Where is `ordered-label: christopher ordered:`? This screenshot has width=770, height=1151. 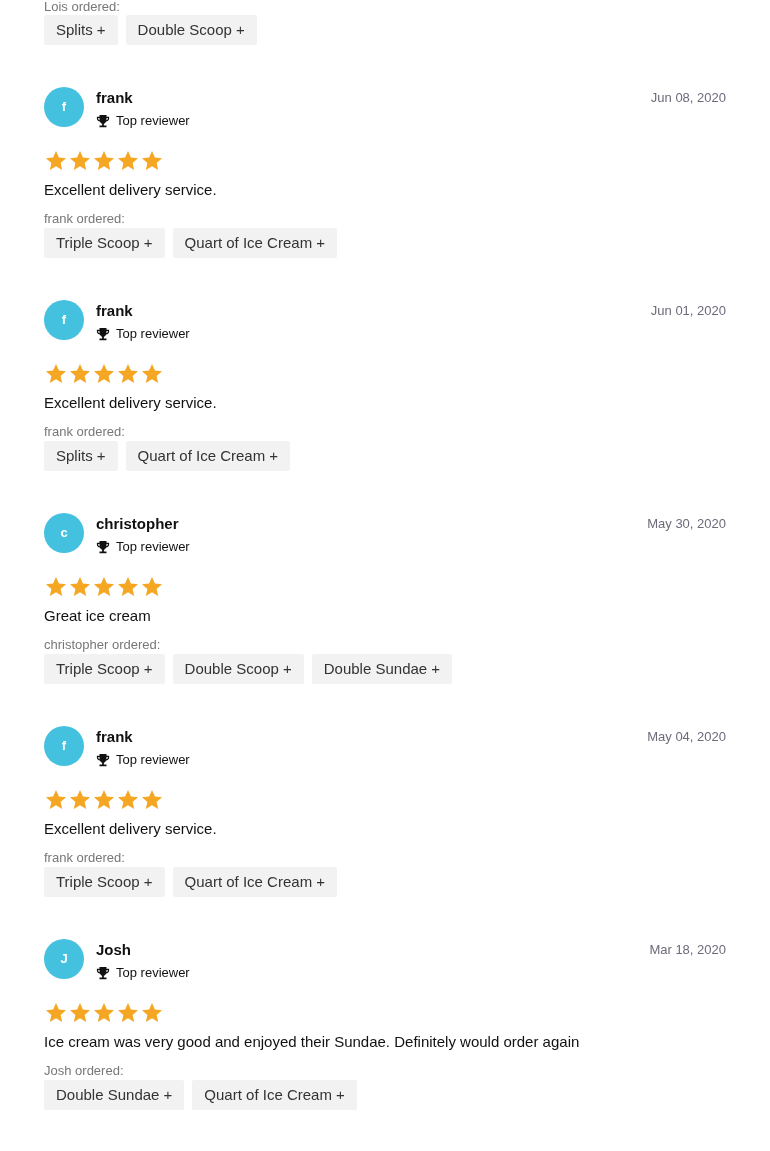
ordered-label: christopher ordered: is located at coordinates (102, 645).